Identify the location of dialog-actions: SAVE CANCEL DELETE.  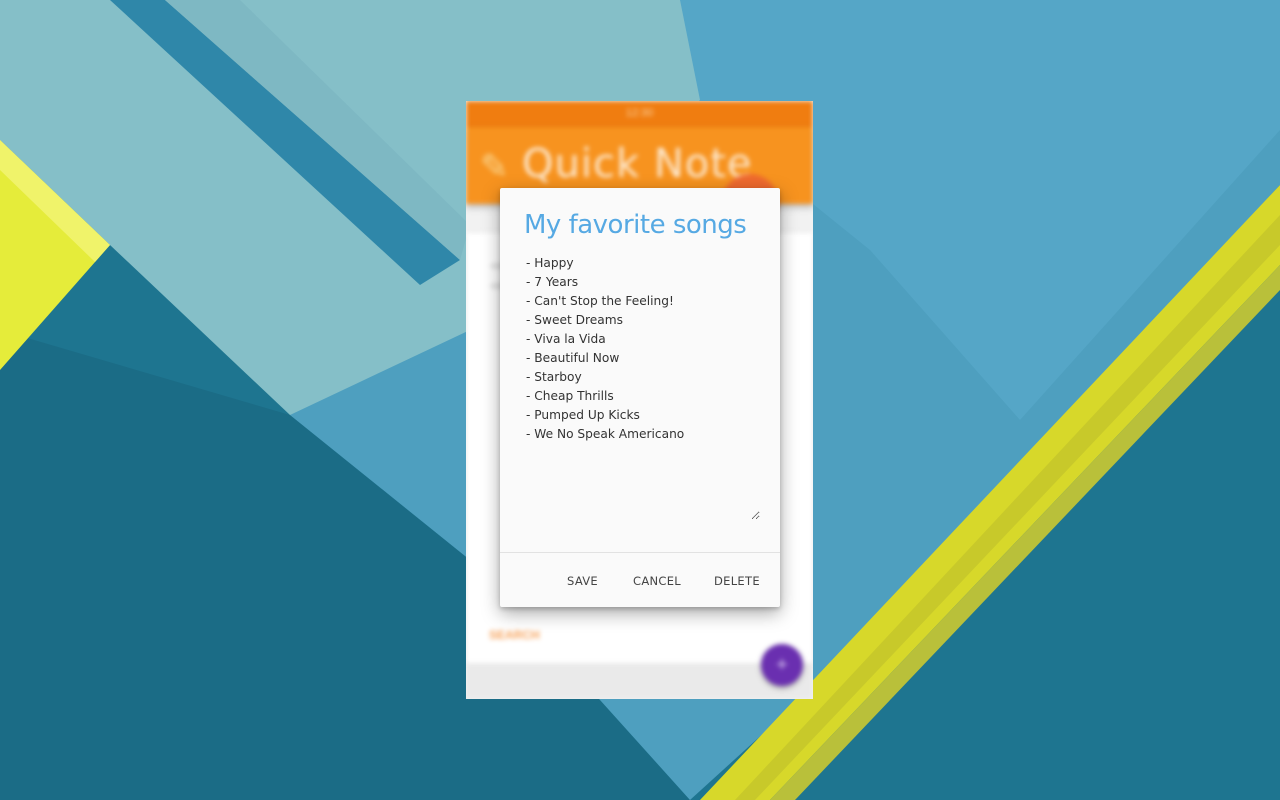
(640, 580).